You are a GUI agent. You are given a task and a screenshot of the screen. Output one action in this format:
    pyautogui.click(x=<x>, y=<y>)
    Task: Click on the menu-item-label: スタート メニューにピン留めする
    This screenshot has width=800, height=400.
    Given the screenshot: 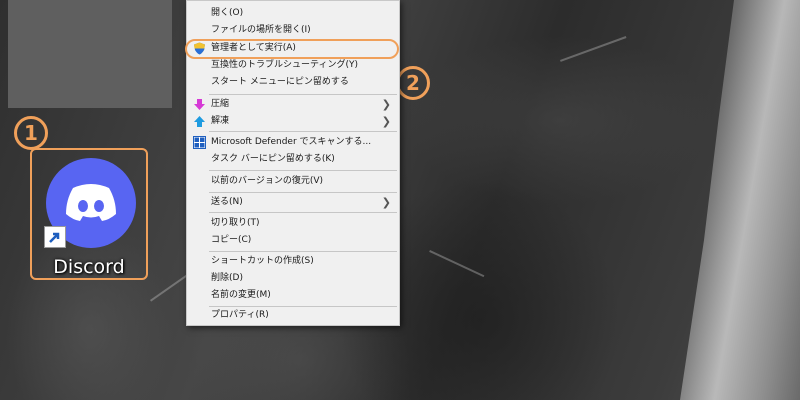 What is the action you would take?
    pyautogui.click(x=280, y=82)
    